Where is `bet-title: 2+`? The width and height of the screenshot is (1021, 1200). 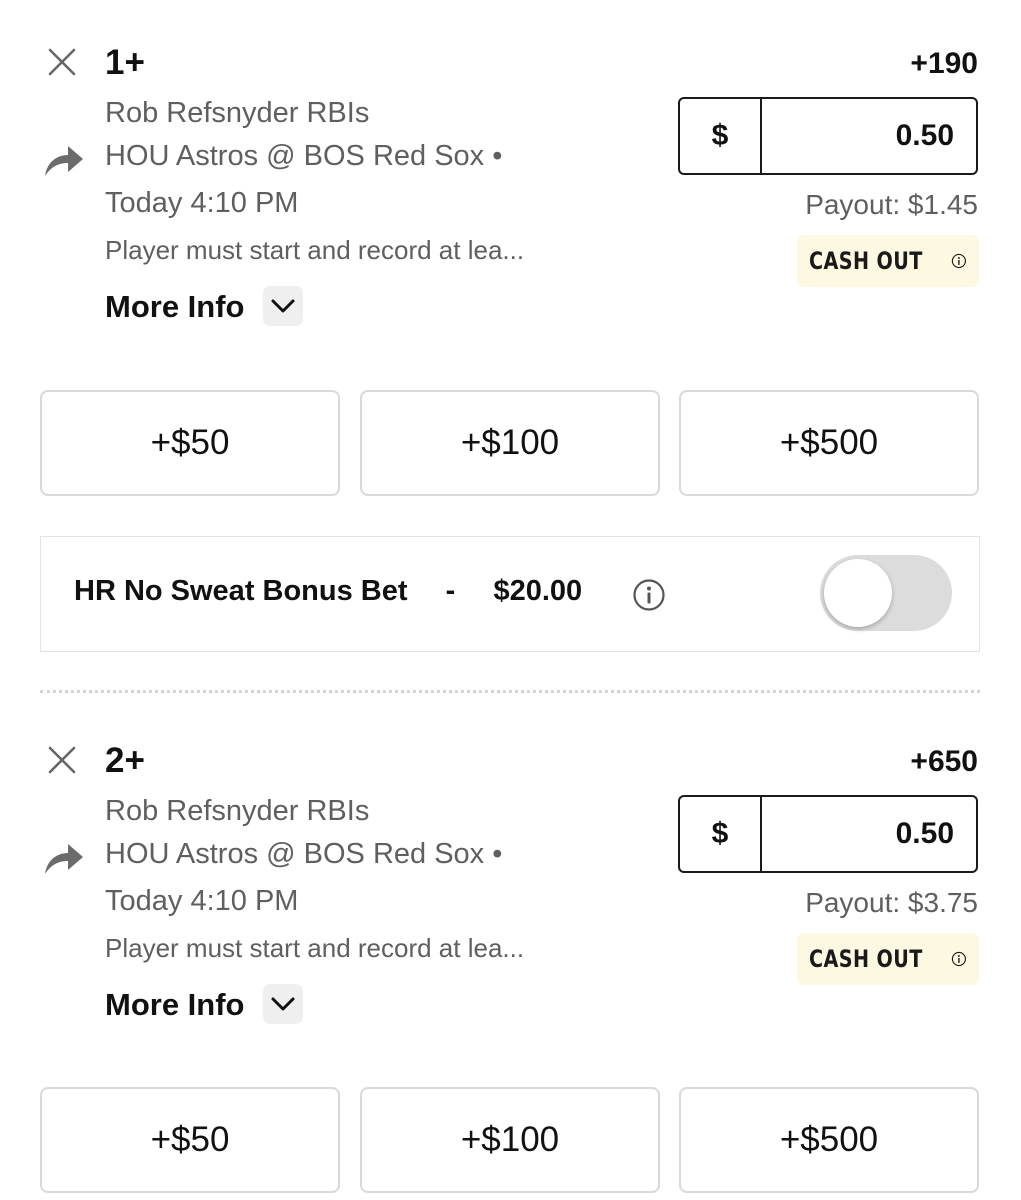
bet-title: 2+ is located at coordinates (125, 760).